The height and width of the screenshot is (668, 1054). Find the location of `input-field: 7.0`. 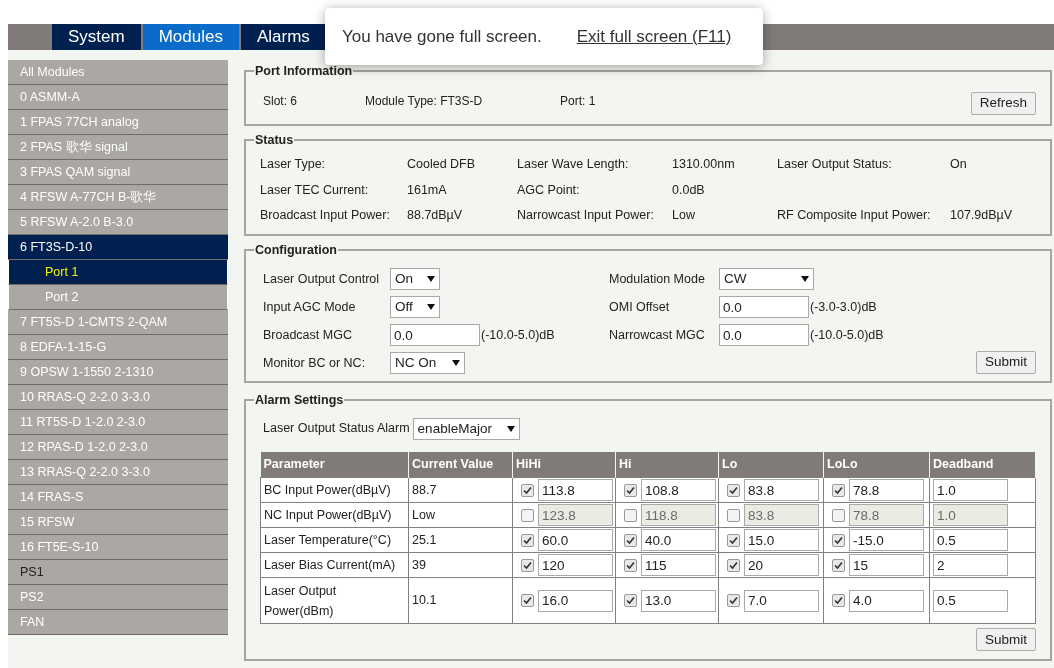

input-field: 7.0 is located at coordinates (781, 600).